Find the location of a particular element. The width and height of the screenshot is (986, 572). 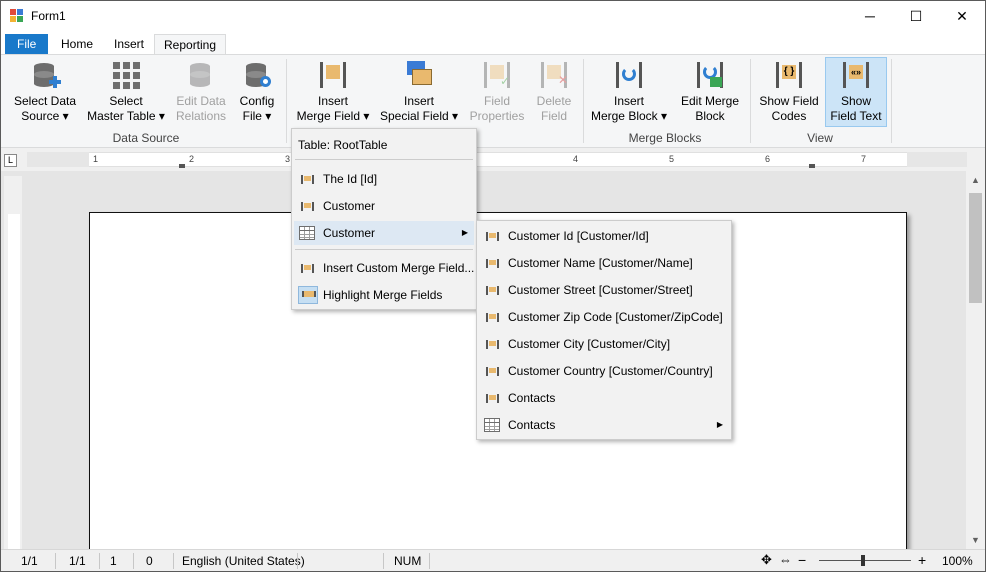

menu-item-label: Customer Country [Customer/Country] is located at coordinates (610, 371).